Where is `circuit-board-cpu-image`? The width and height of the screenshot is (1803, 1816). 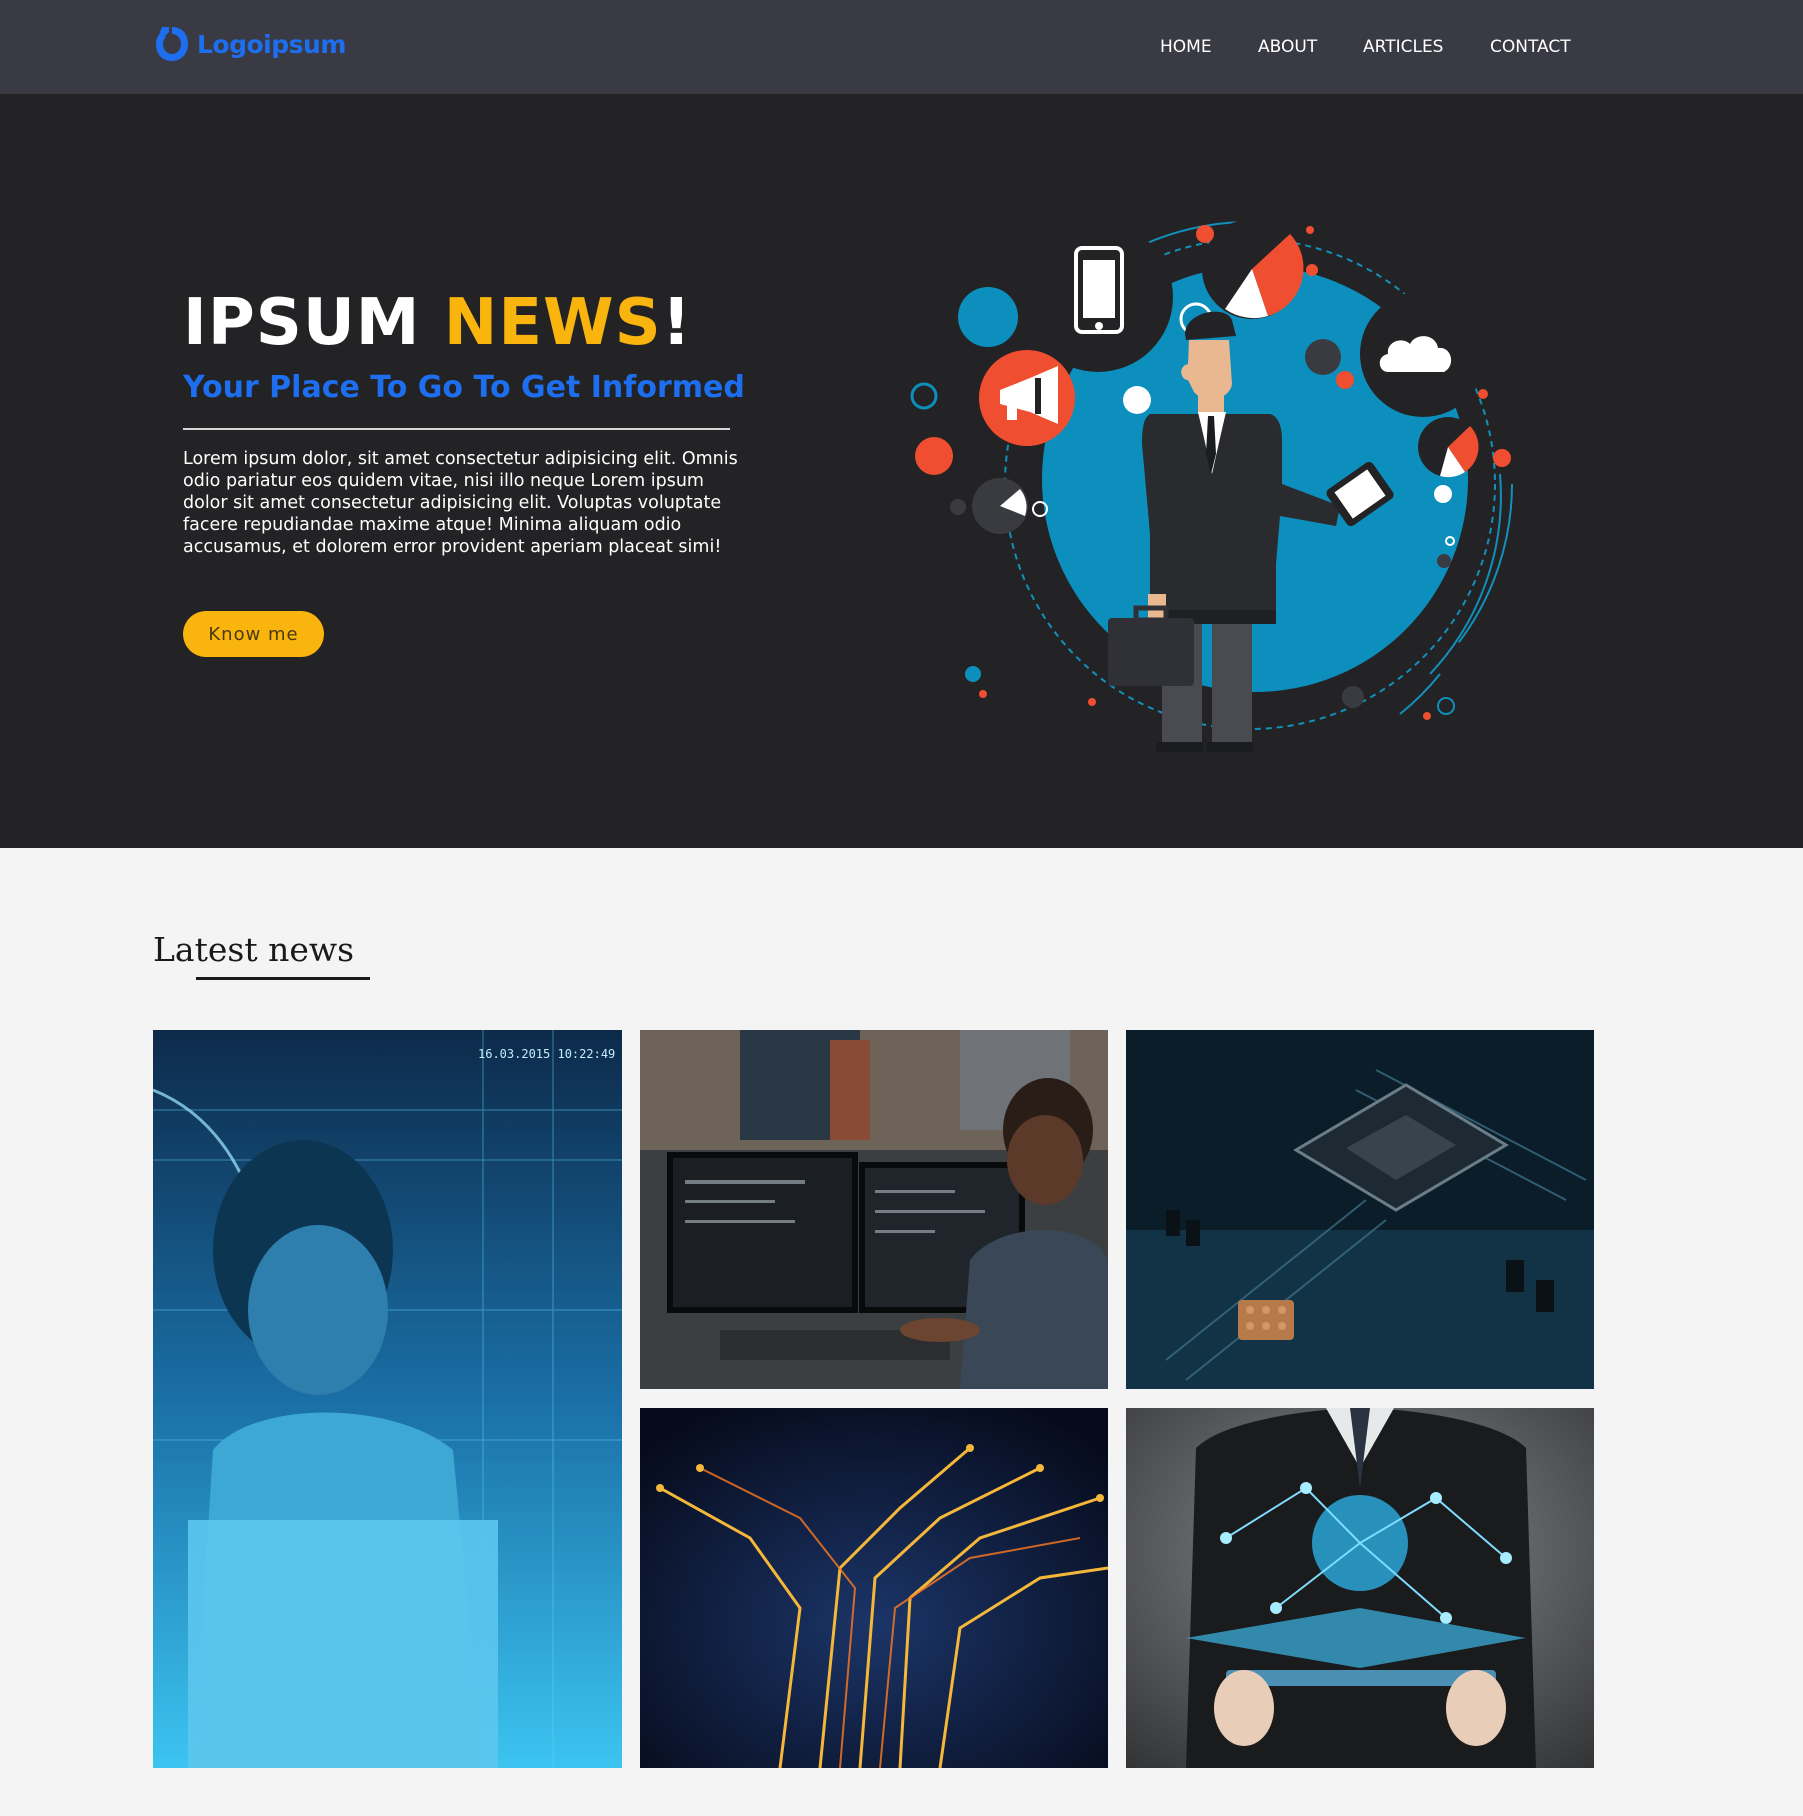 circuit-board-cpu-image is located at coordinates (1360, 1209).